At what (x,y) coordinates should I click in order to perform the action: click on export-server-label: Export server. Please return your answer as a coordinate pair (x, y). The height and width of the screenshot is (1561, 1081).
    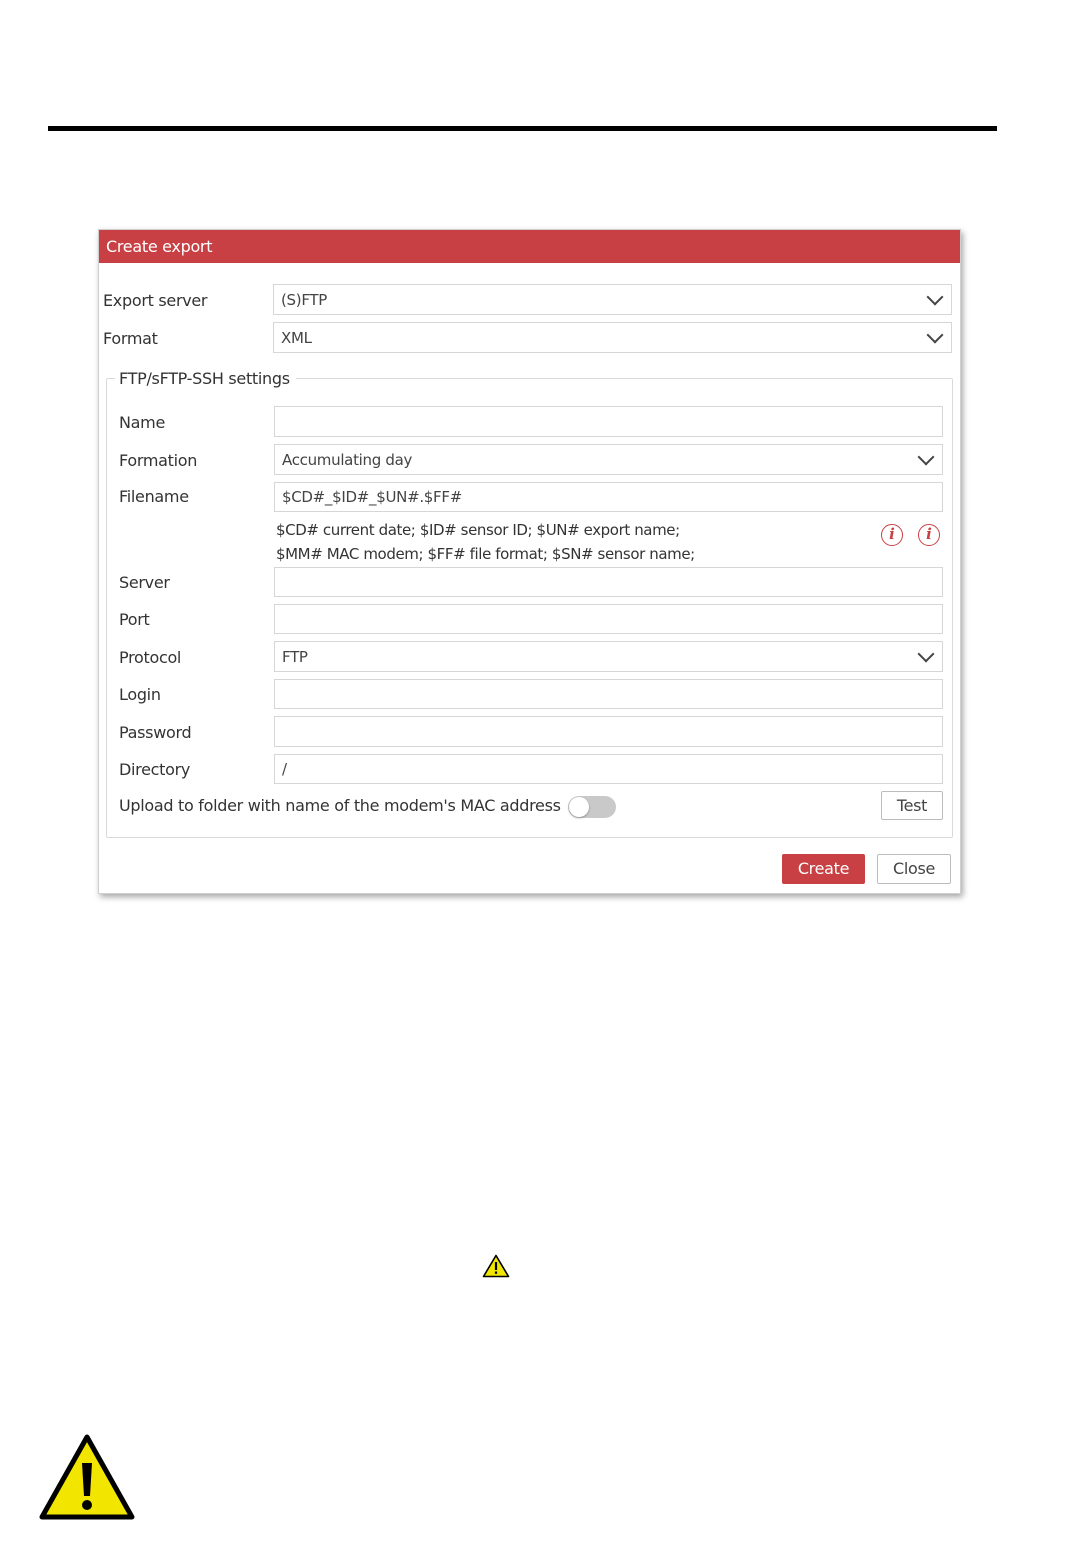
    Looking at the image, I should click on (155, 300).